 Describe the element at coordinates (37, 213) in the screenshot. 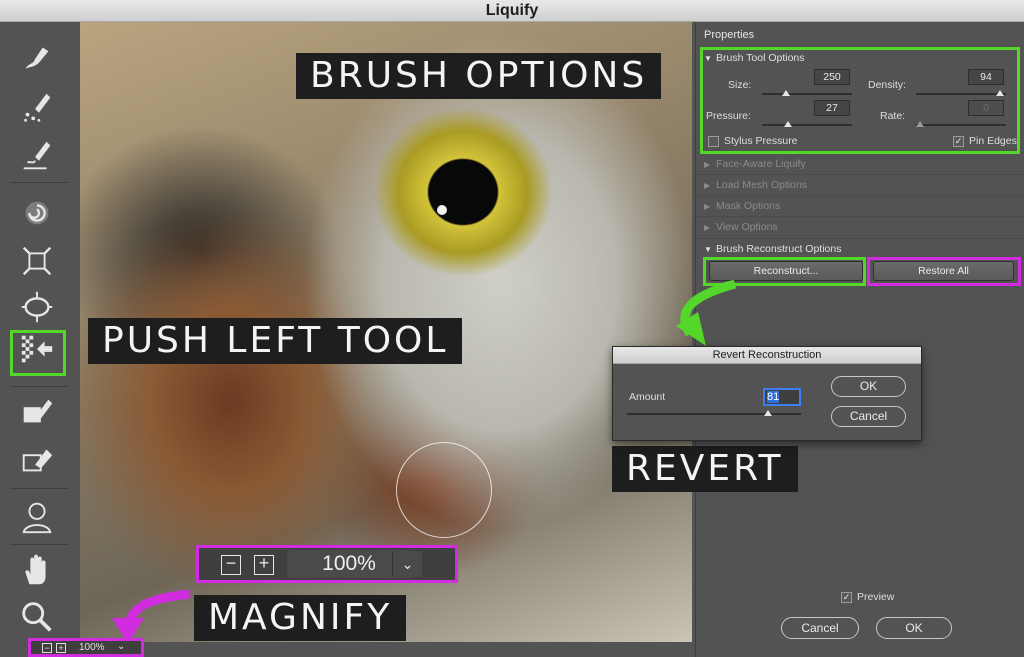

I see `twirl-clockwise-tool-icon` at that location.